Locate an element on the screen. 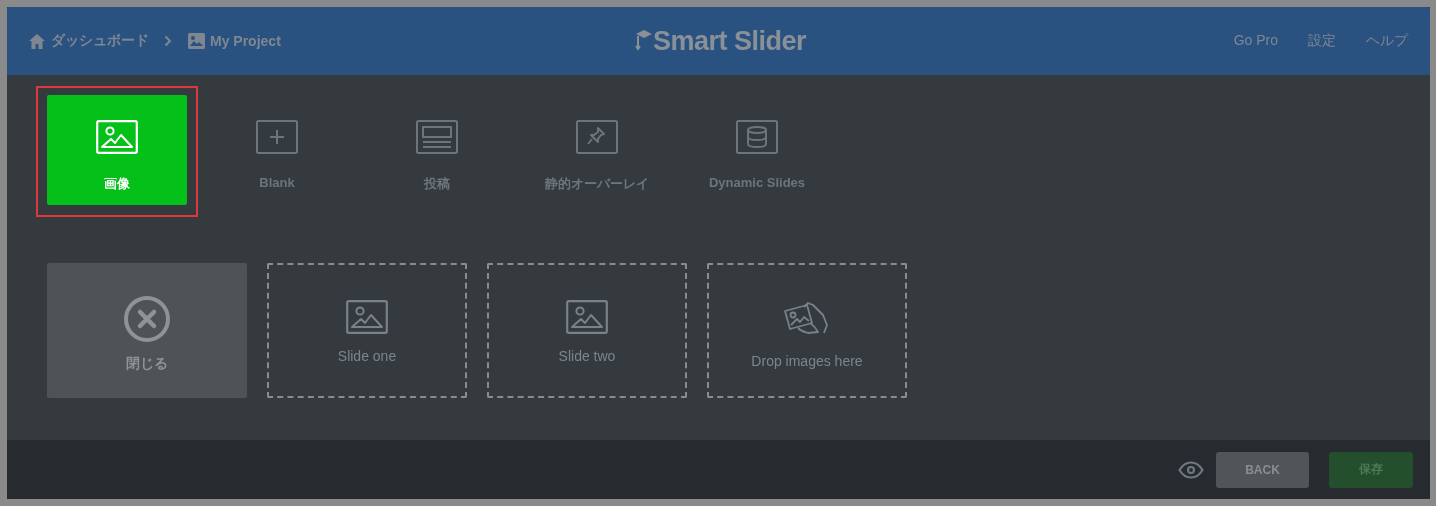 This screenshot has height=506, width=1436. slide-type-button: Dynamic Slides is located at coordinates (757, 150).